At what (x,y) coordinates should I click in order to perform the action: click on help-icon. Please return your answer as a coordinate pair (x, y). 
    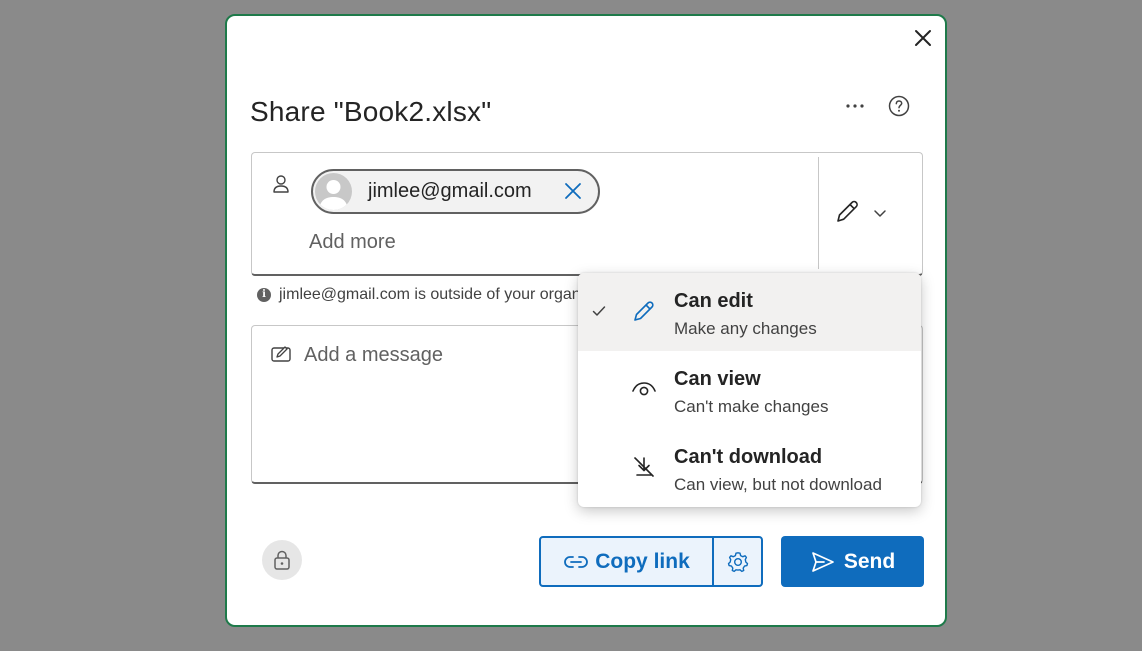
    Looking at the image, I should click on (899, 106).